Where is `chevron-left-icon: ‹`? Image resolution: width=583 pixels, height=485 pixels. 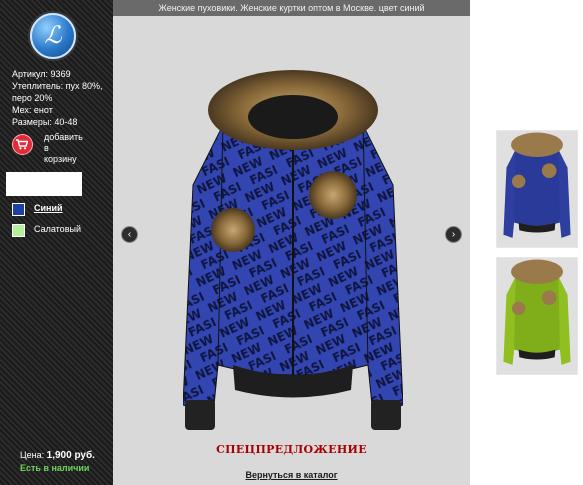
chevron-left-icon: ‹ is located at coordinates (129, 234).